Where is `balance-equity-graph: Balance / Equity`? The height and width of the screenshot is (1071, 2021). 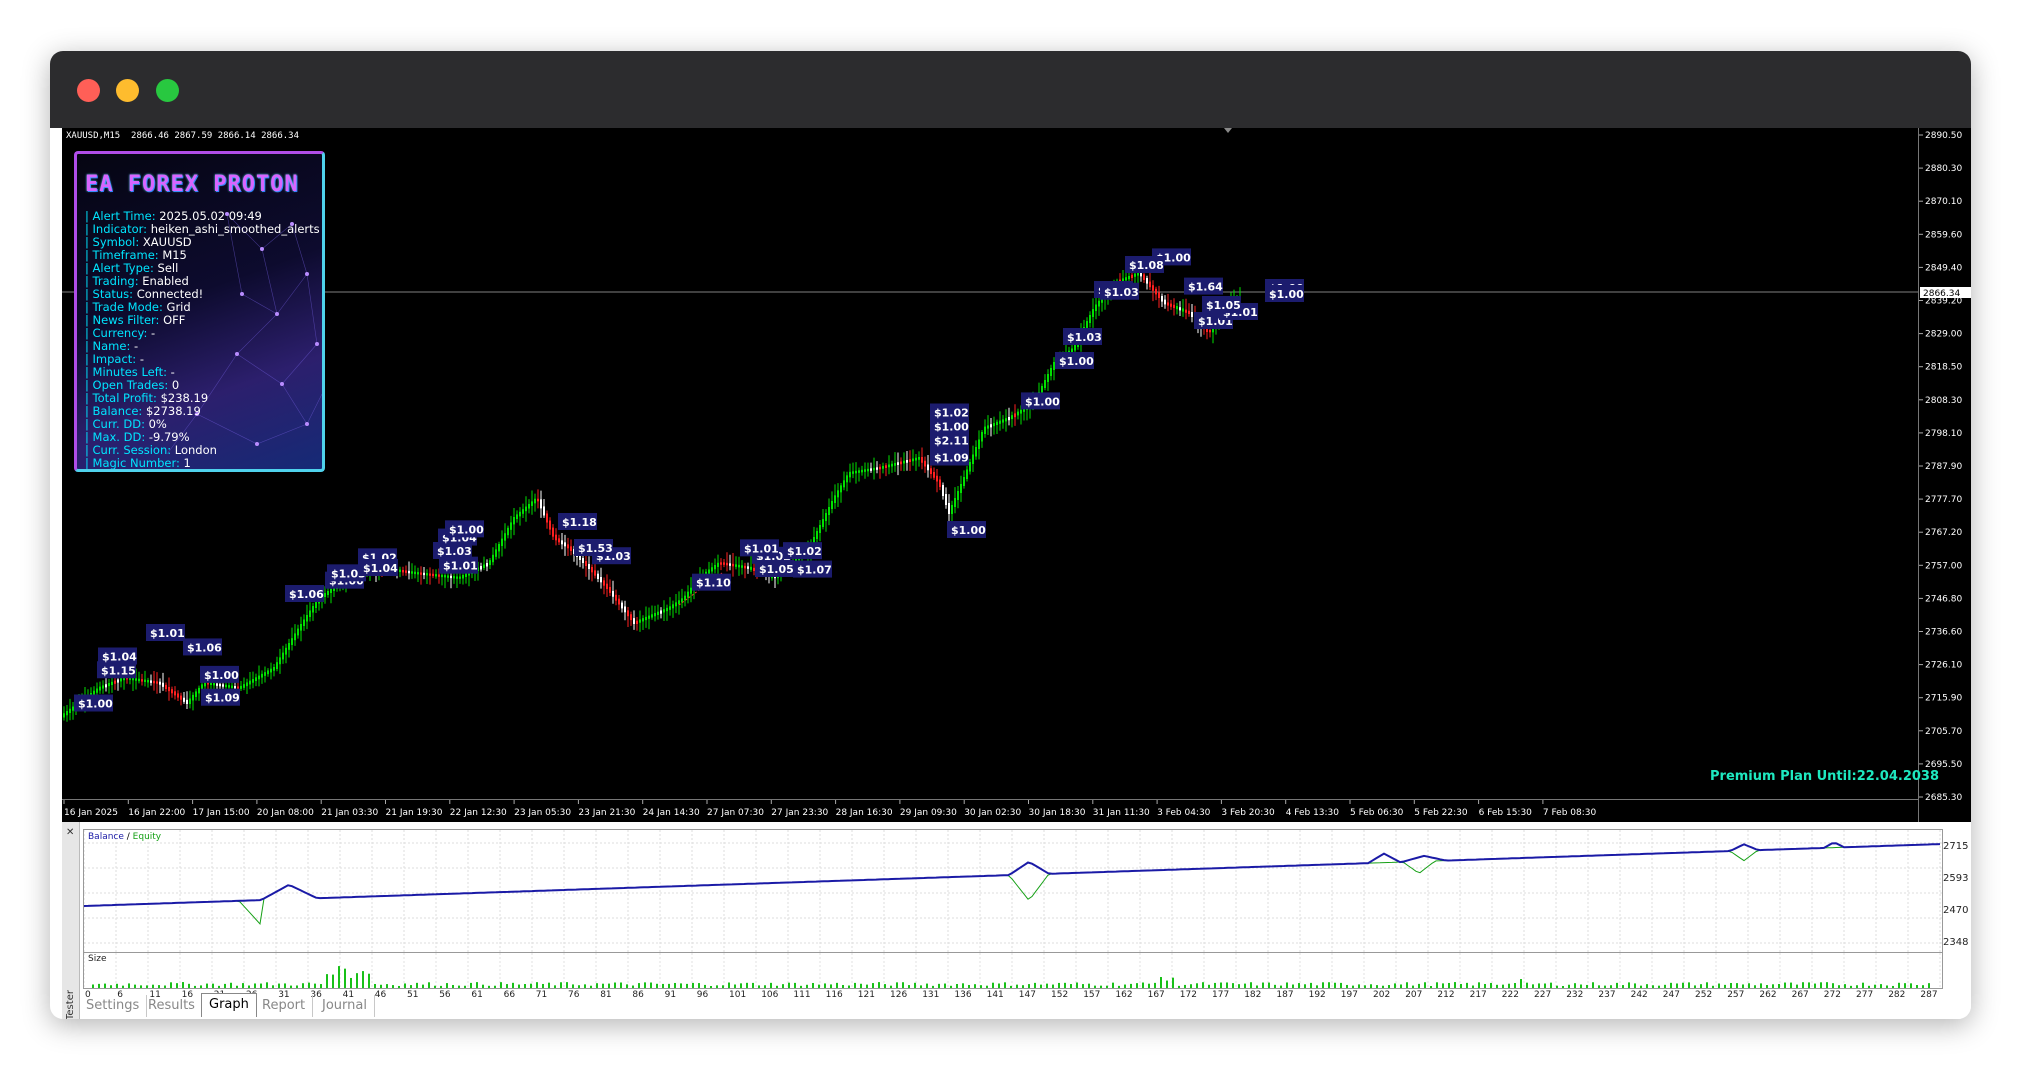 balance-equity-graph: Balance / Equity is located at coordinates (1013, 891).